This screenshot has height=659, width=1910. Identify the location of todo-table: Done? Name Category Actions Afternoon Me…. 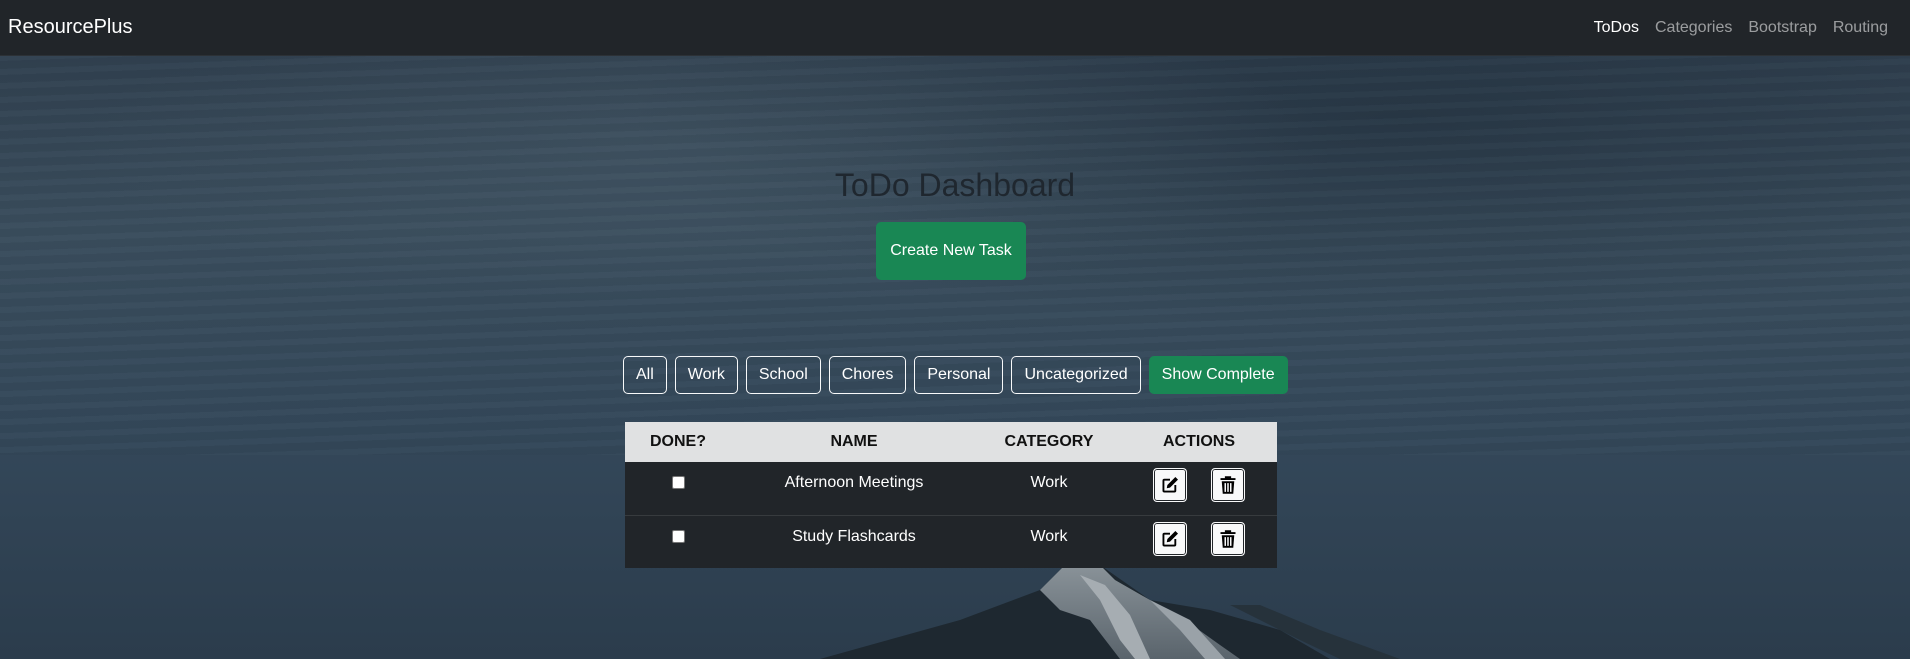
(951, 495).